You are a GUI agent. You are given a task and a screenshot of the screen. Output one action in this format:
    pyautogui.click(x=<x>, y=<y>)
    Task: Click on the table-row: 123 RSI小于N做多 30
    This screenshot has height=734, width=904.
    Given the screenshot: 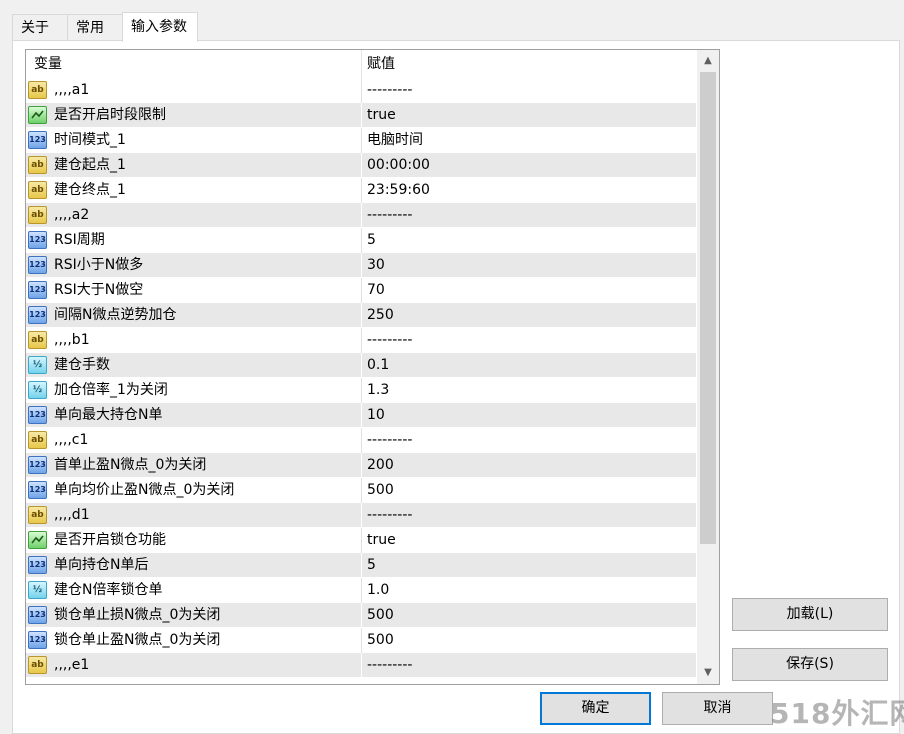 What is the action you would take?
    pyautogui.click(x=361, y=265)
    